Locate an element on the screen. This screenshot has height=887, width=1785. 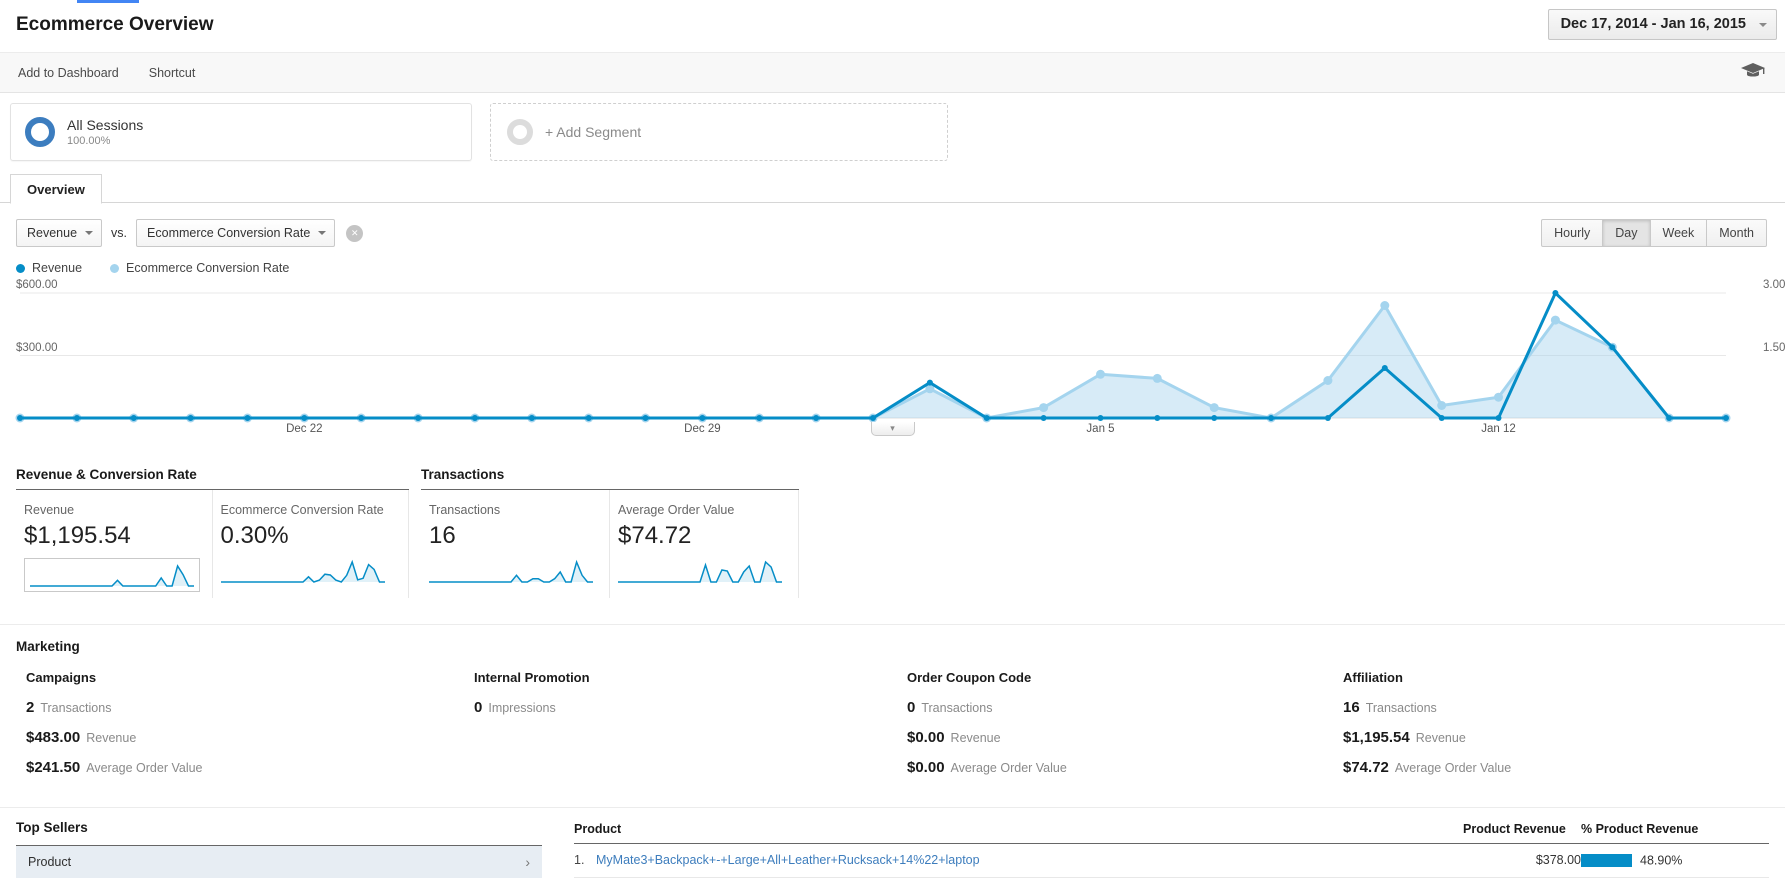
stat-row: $0.00 Average Order Value is located at coordinates (987, 767).